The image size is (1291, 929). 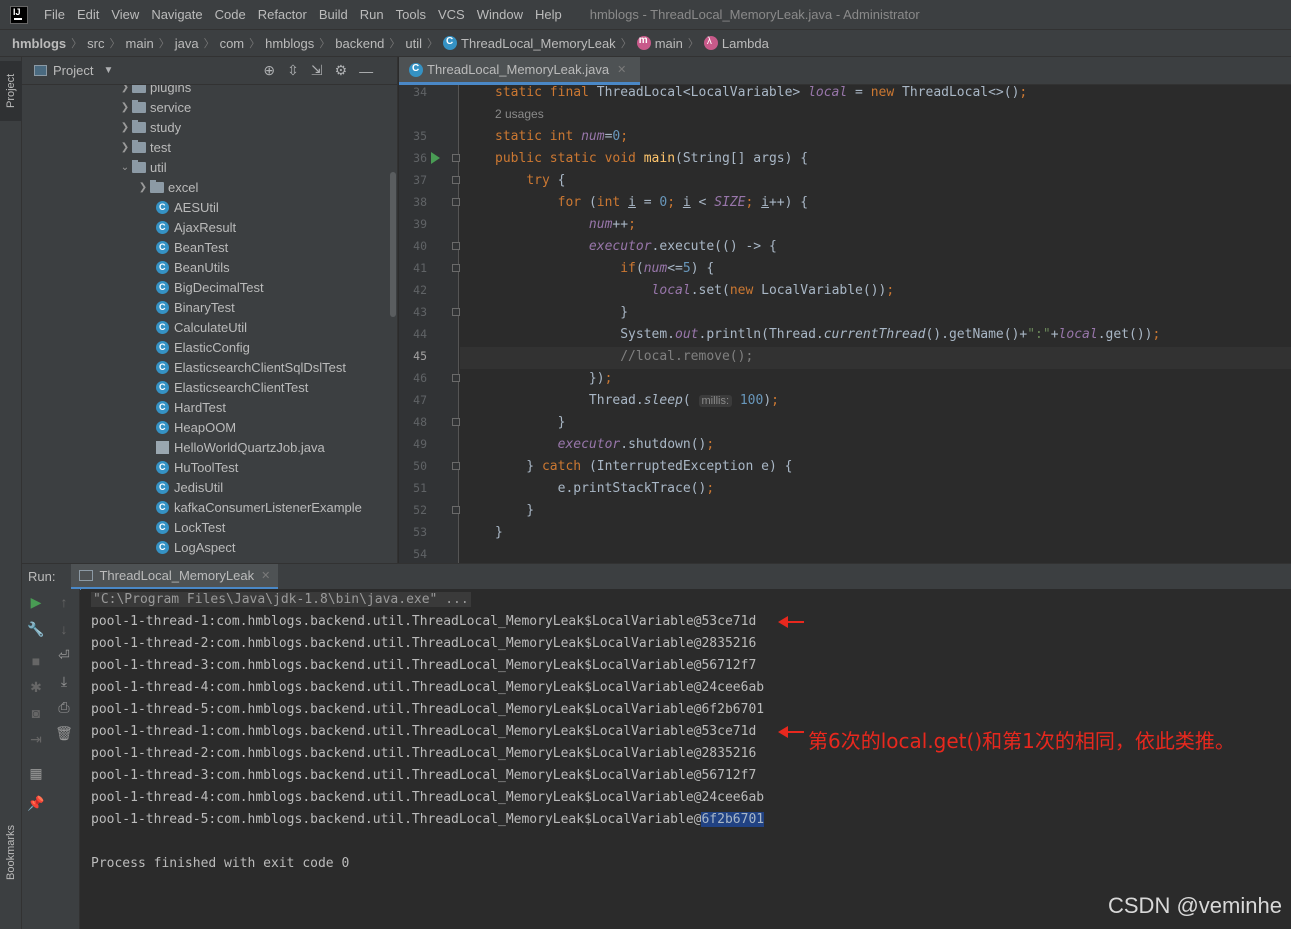 What do you see at coordinates (11, 91) in the screenshot?
I see `tool-tab-project: Project` at bounding box center [11, 91].